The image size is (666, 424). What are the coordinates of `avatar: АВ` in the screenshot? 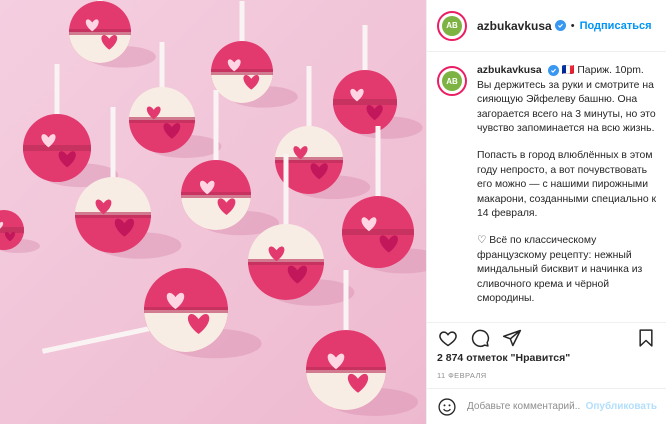 It's located at (452, 25).